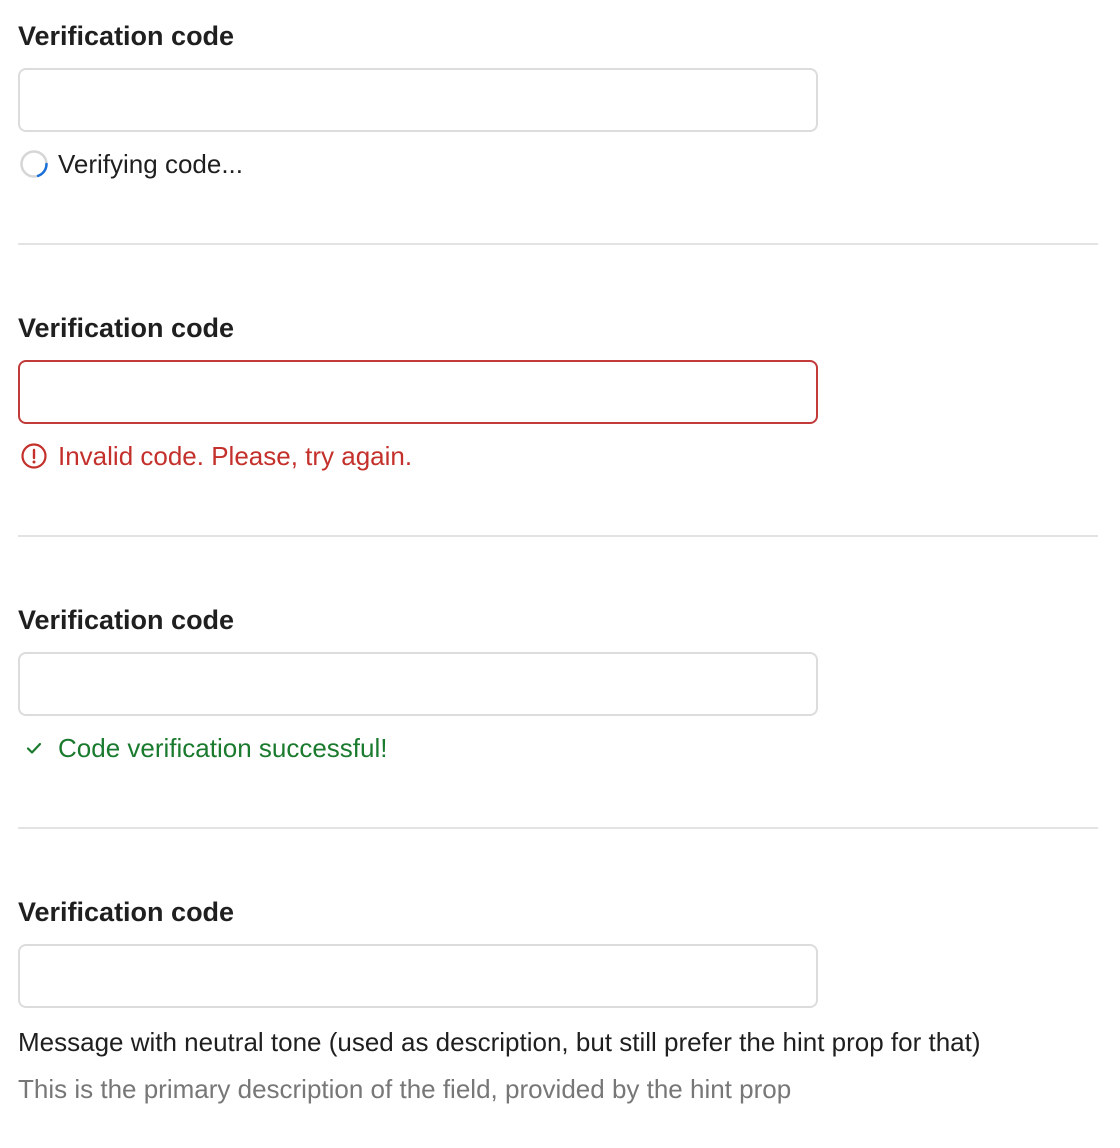  Describe the element at coordinates (34, 164) in the screenshot. I see `spinner-icon` at that location.